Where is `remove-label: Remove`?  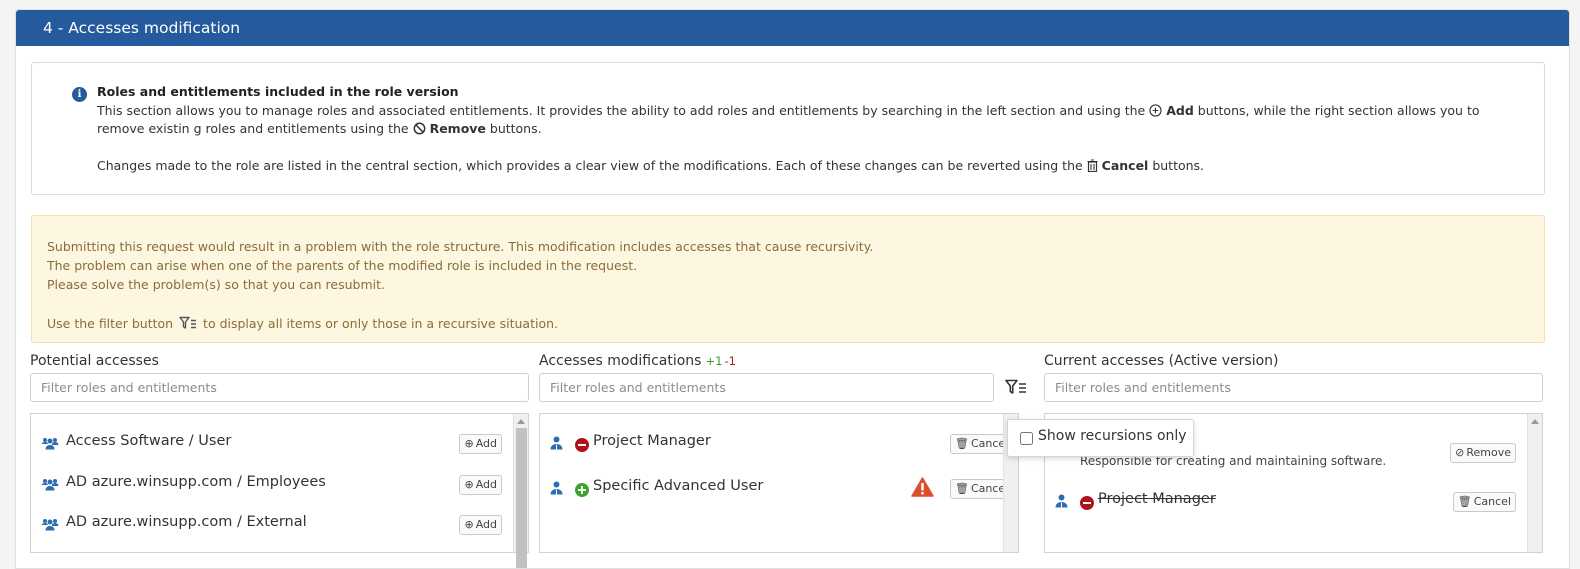 remove-label: Remove is located at coordinates (457, 128).